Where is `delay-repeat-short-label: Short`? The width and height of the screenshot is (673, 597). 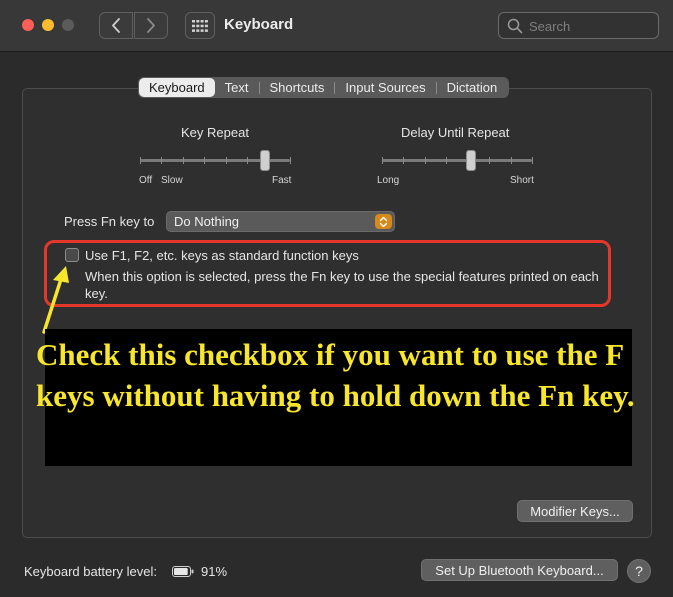 delay-repeat-short-label: Short is located at coordinates (522, 180).